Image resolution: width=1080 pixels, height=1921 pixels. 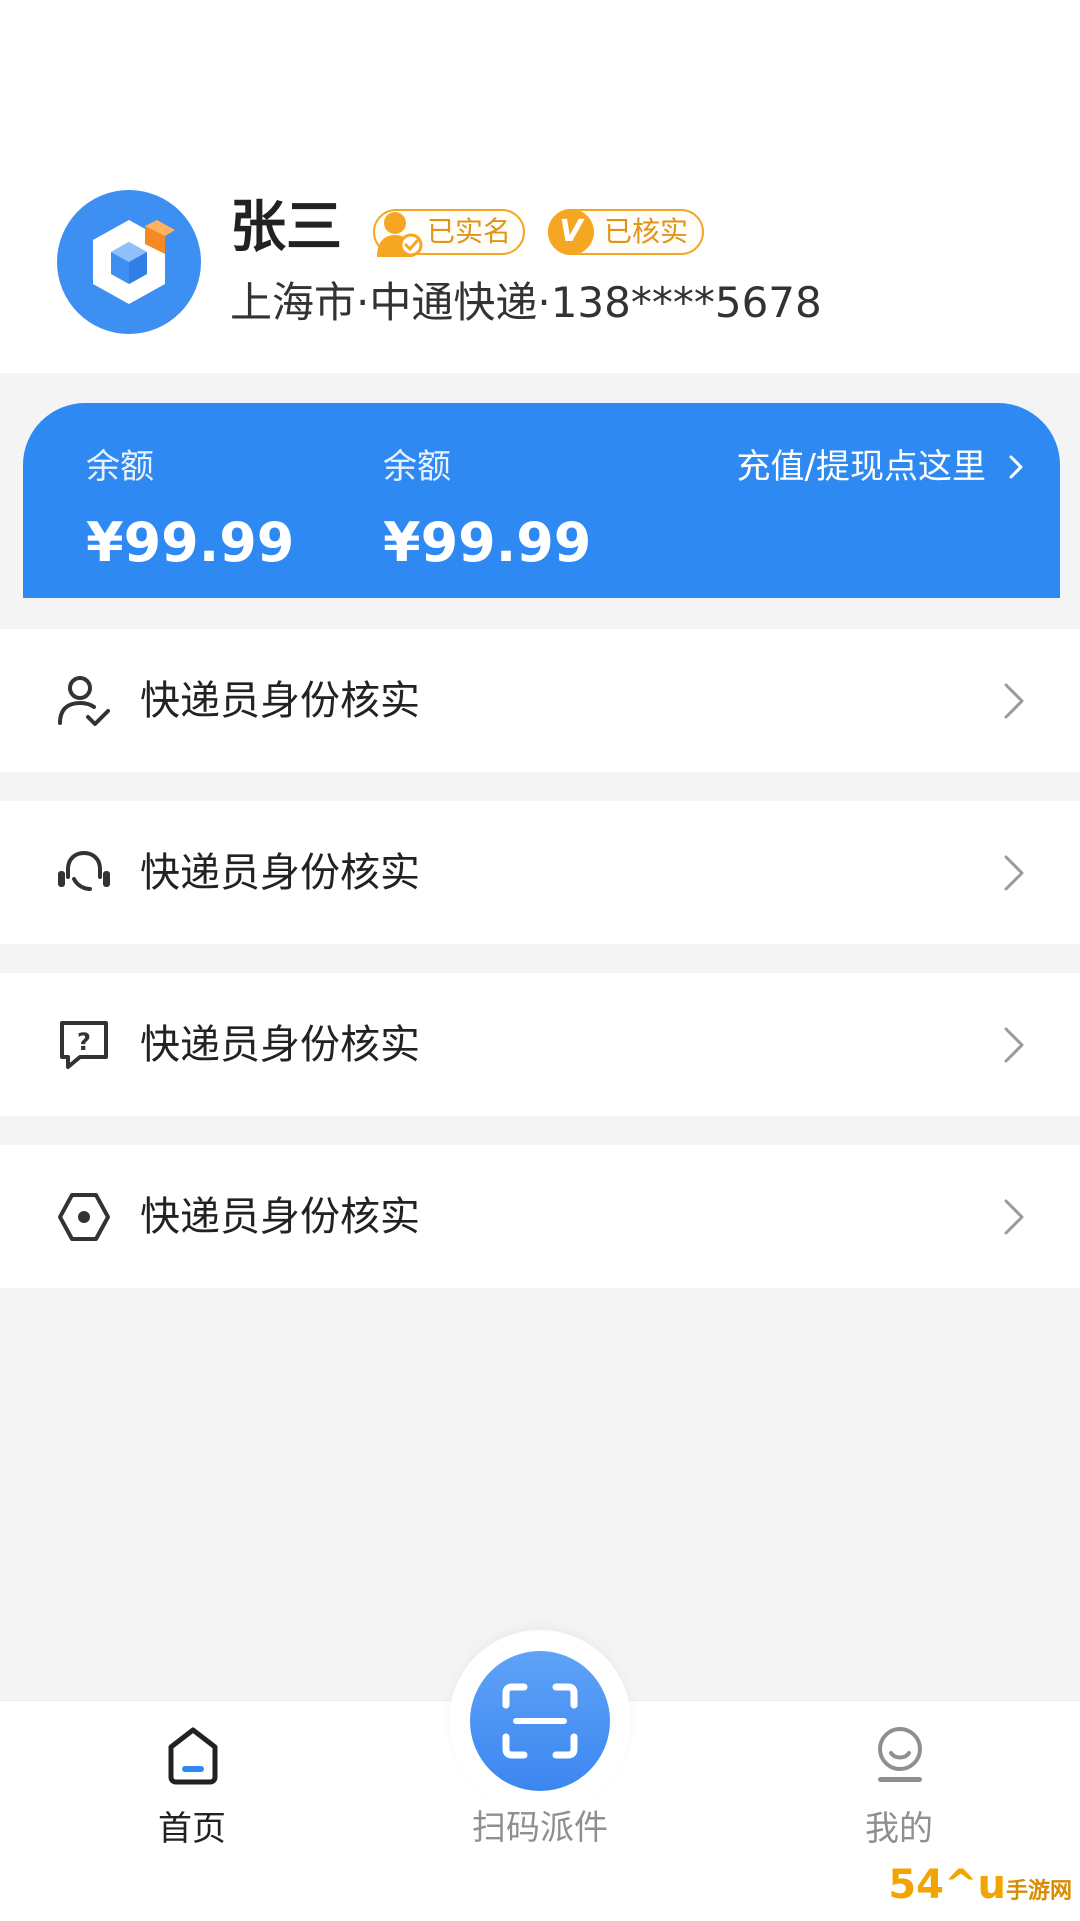 What do you see at coordinates (861, 467) in the screenshot?
I see `recharge-withdraw-label: 充值/提现点这里` at bounding box center [861, 467].